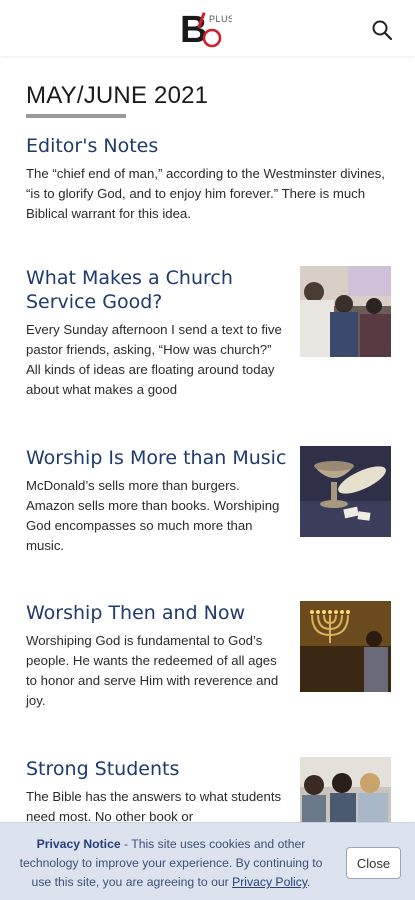 This screenshot has width=415, height=900. Describe the element at coordinates (157, 458) in the screenshot. I see `article-title: Worship Is More than Music` at that location.